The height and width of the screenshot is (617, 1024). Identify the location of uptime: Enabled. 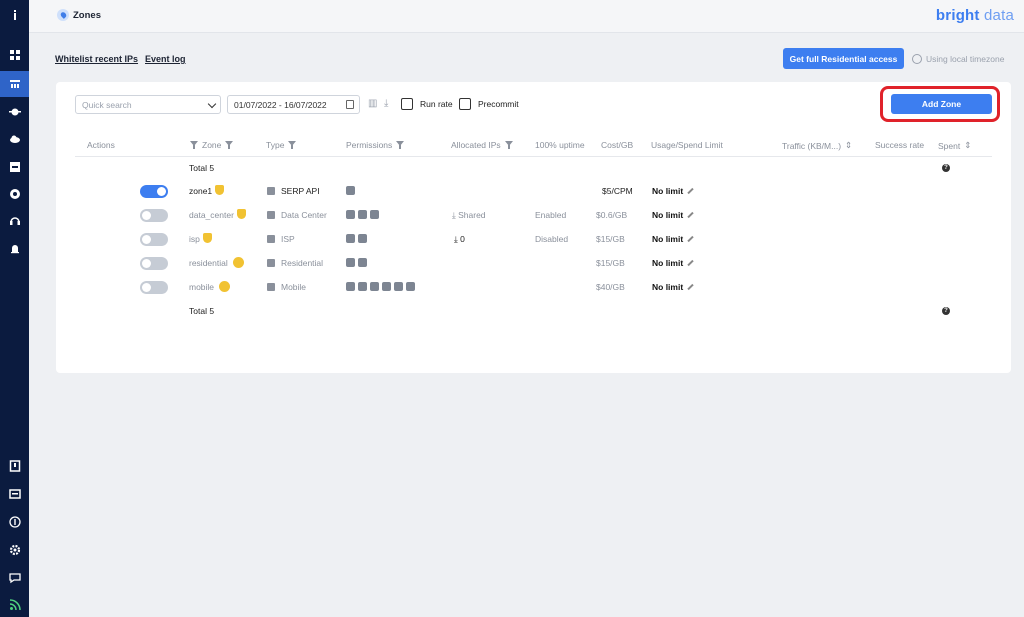
(551, 215).